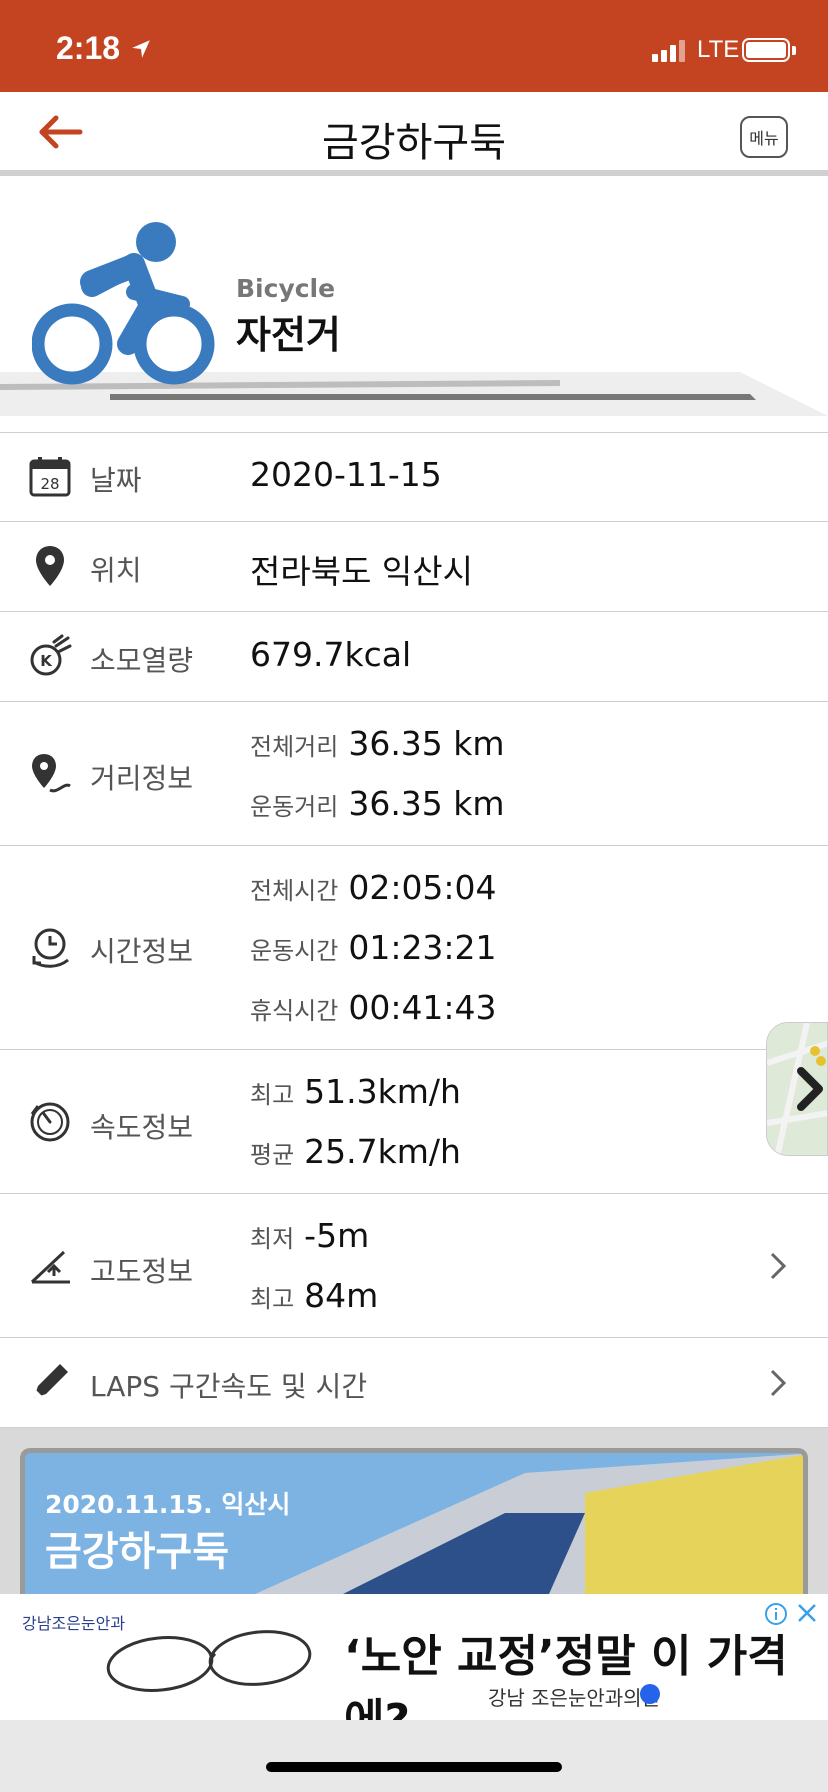 The image size is (828, 1792). Describe the element at coordinates (142, 778) in the screenshot. I see `distance-label: 거리정보` at that location.